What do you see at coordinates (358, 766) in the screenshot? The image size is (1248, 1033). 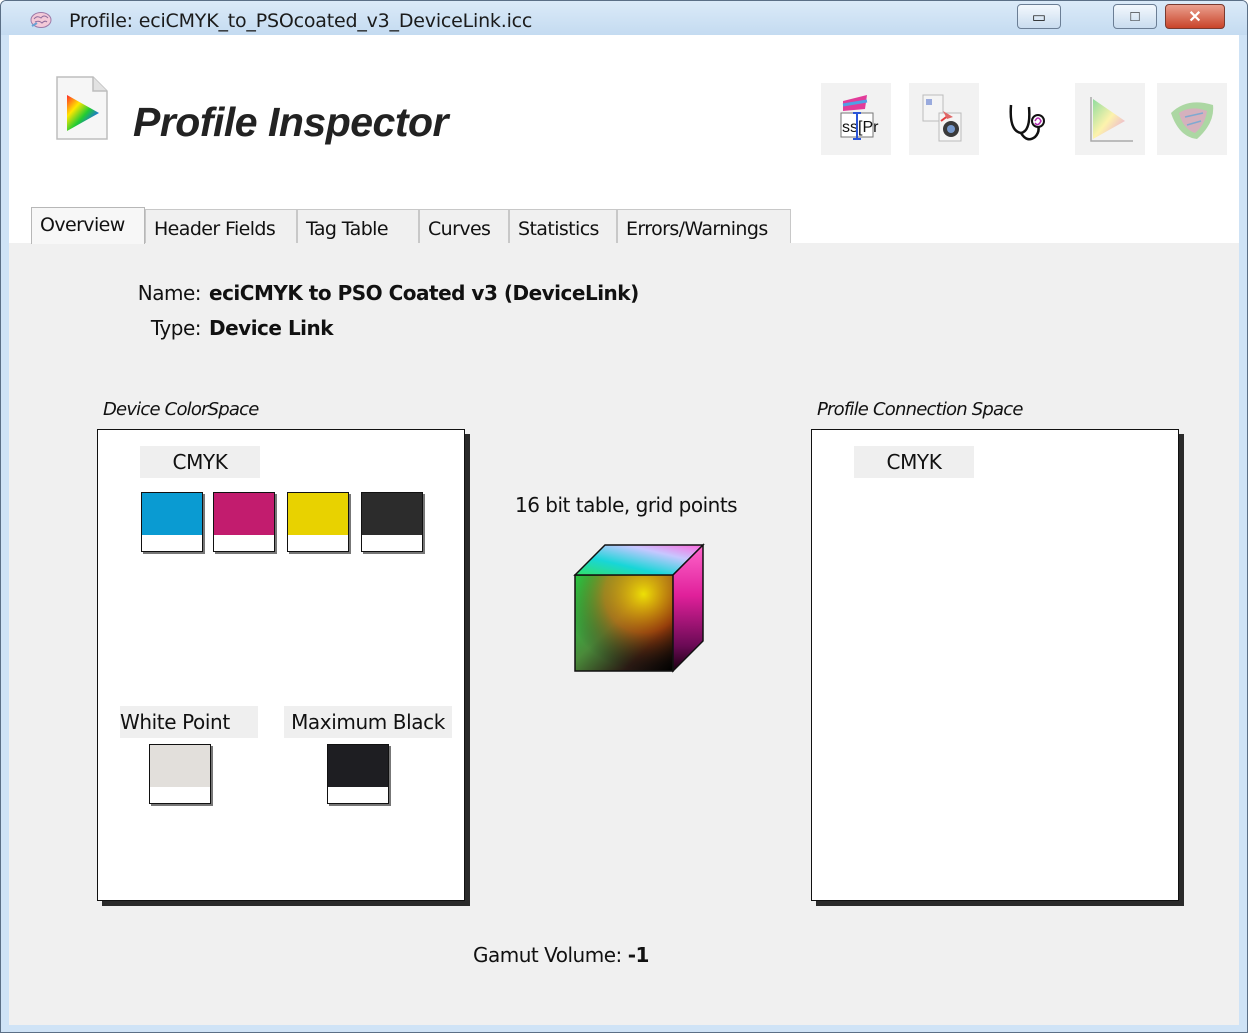 I see `maximum-black-fill` at bounding box center [358, 766].